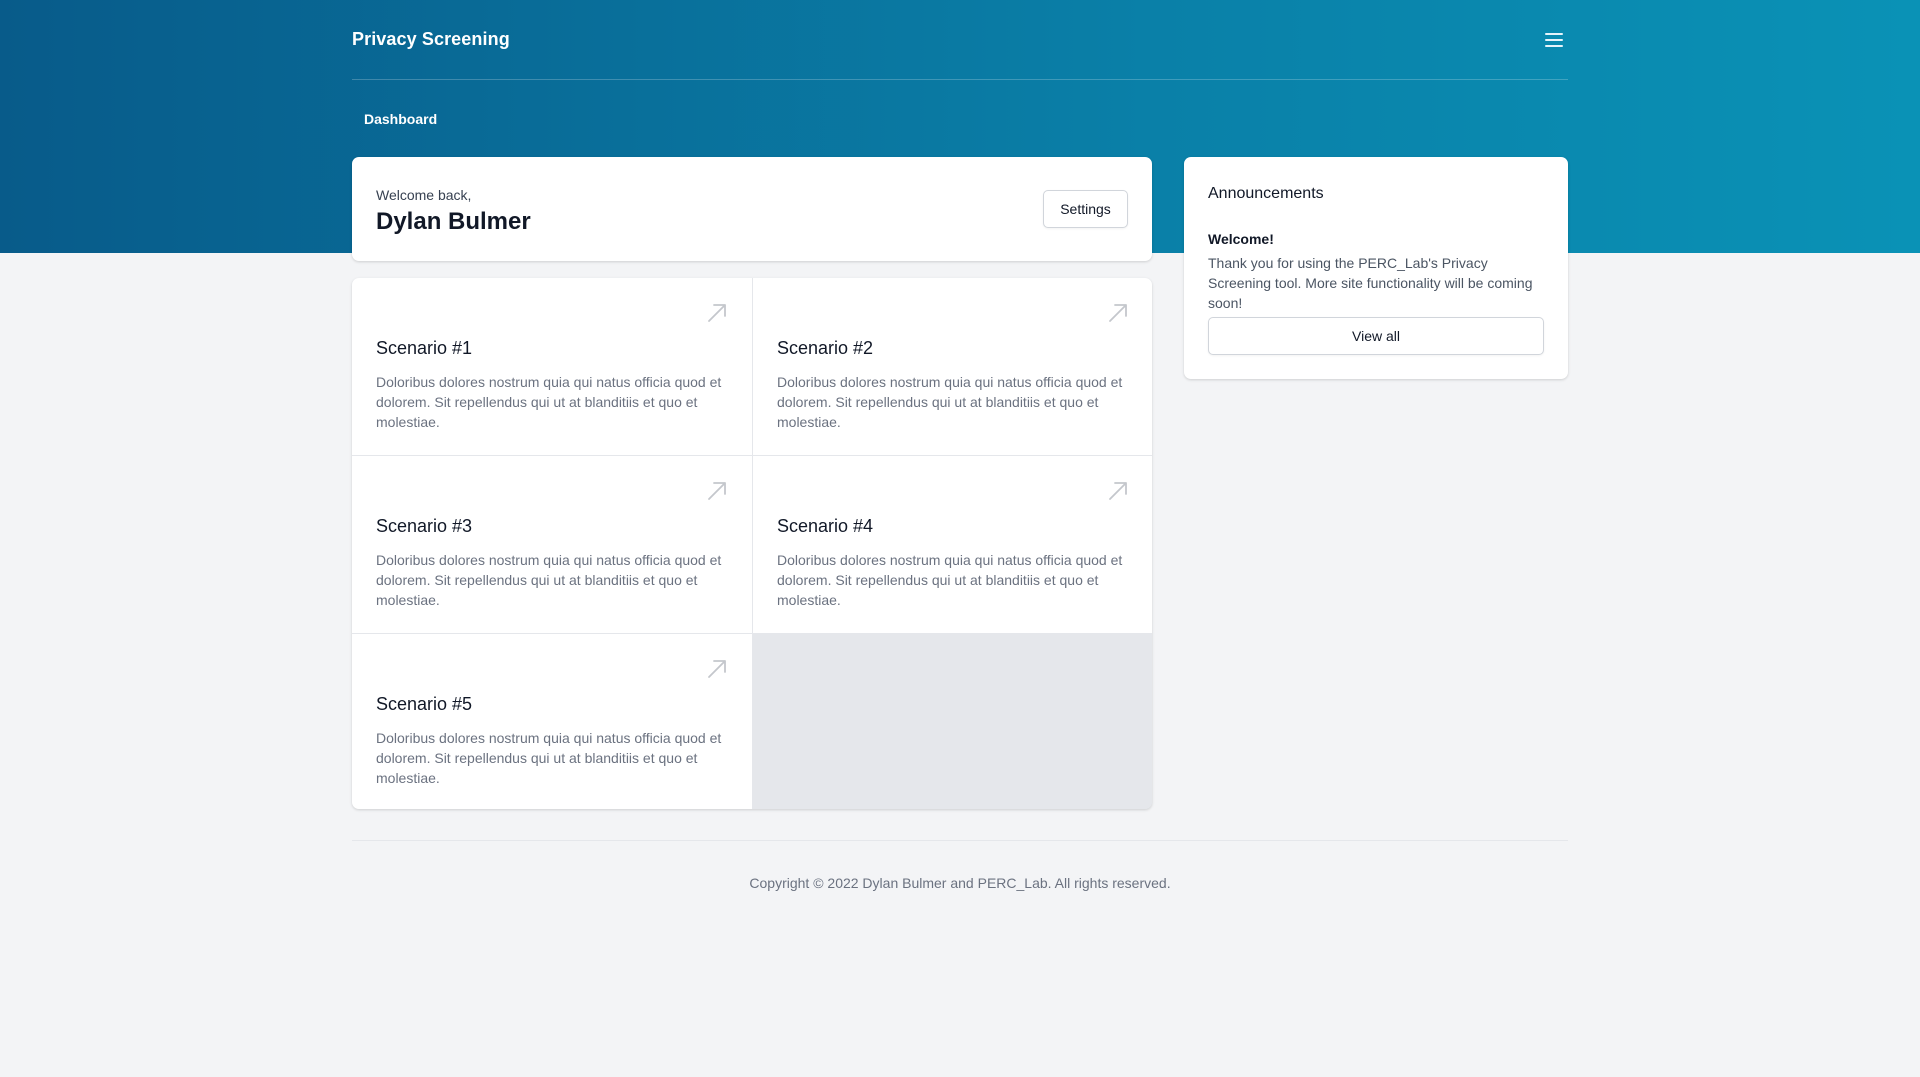 The width and height of the screenshot is (1920, 1077). What do you see at coordinates (1266, 193) in the screenshot?
I see `announcements-heading: Announcements` at bounding box center [1266, 193].